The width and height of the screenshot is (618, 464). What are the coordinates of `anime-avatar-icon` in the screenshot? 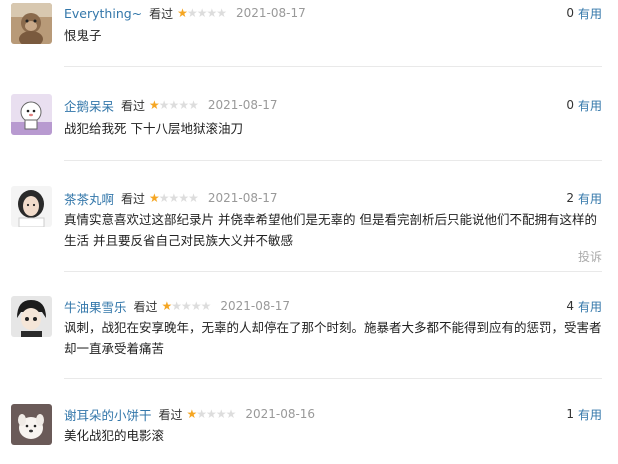 It's located at (31, 316).